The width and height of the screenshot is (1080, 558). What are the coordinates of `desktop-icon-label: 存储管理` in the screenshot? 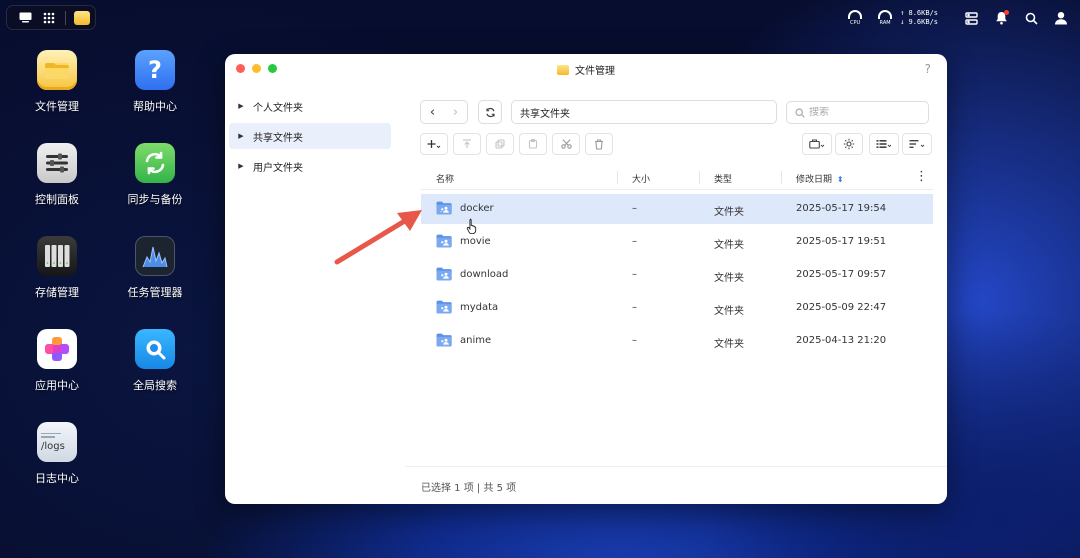 It's located at (57, 292).